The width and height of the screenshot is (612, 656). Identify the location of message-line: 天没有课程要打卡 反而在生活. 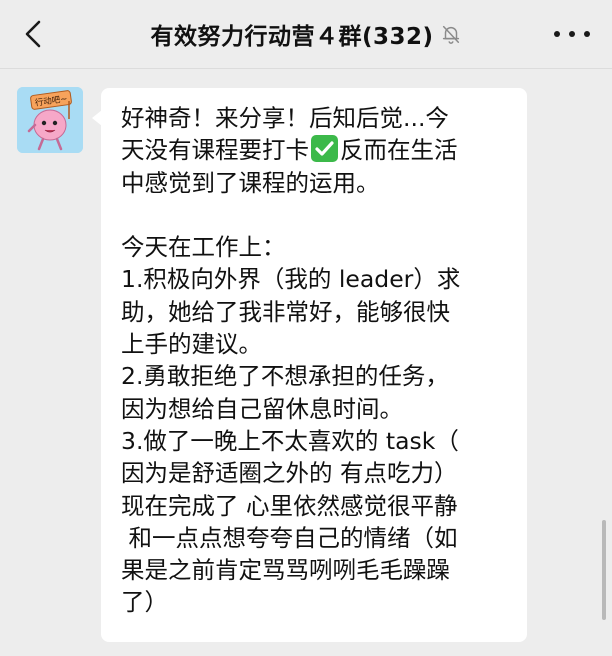
(289, 150).